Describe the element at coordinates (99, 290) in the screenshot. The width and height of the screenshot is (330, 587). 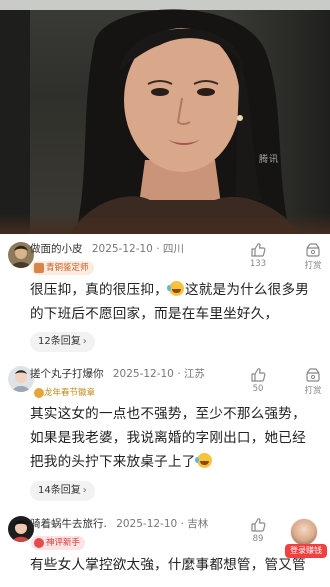
I see `comment-text-line: 很压抑，真的很压抑，` at that location.